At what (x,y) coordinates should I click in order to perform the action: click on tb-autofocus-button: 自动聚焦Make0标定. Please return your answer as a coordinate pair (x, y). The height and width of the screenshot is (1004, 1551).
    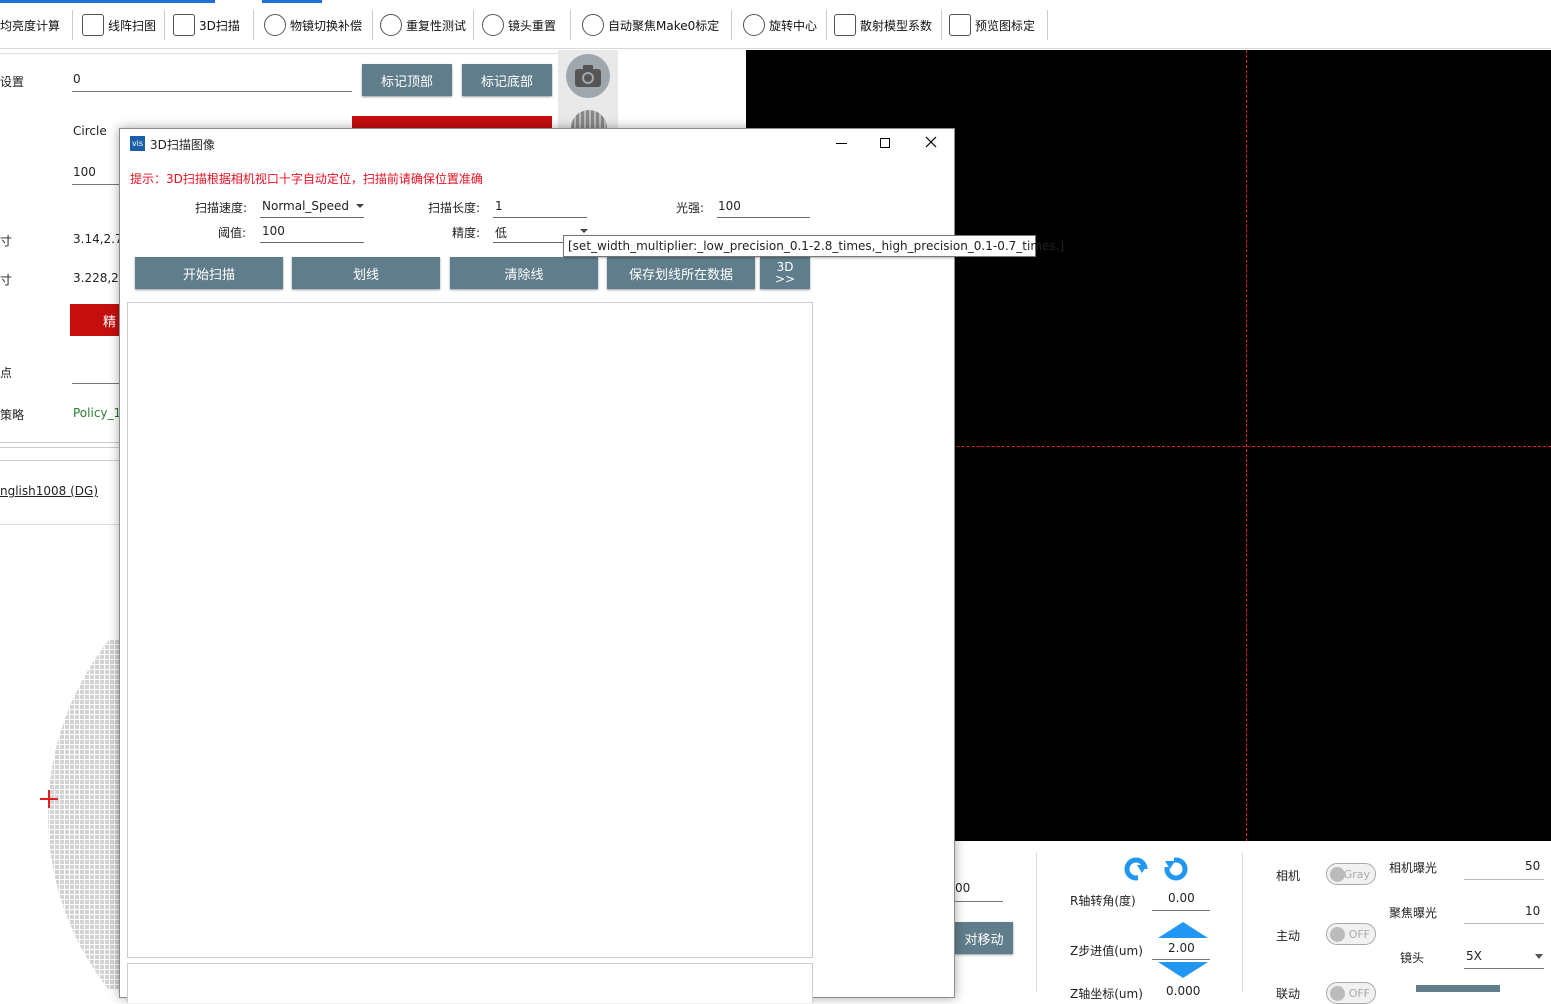
    Looking at the image, I should click on (650, 25).